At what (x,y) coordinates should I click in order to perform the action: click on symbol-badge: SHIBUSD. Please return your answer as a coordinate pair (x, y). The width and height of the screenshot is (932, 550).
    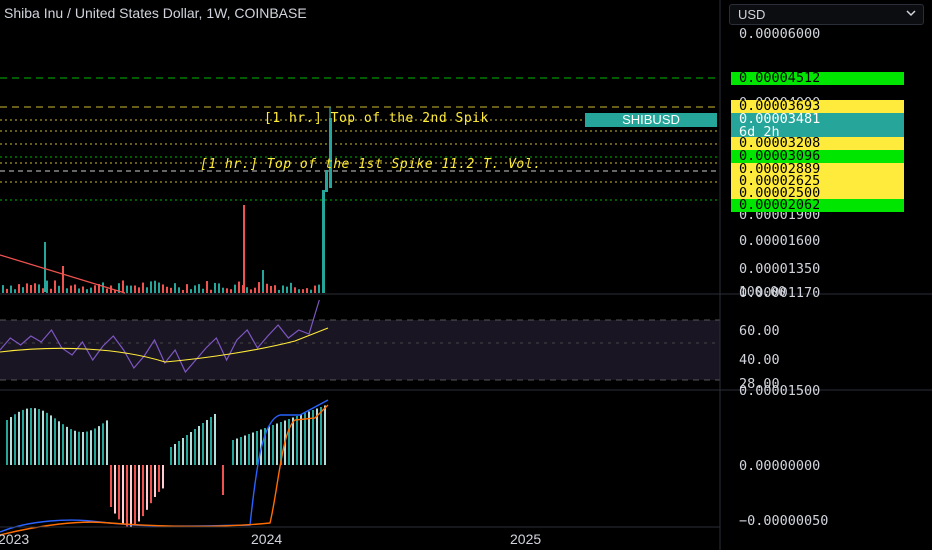
    Looking at the image, I should click on (651, 120).